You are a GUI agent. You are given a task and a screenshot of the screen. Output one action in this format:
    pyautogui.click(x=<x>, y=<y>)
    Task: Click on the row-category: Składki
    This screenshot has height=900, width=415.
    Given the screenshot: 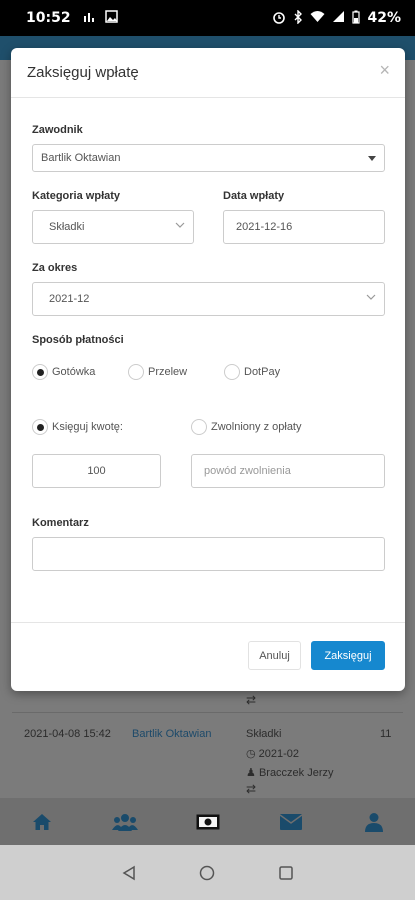 What is the action you would take?
    pyautogui.click(x=264, y=734)
    